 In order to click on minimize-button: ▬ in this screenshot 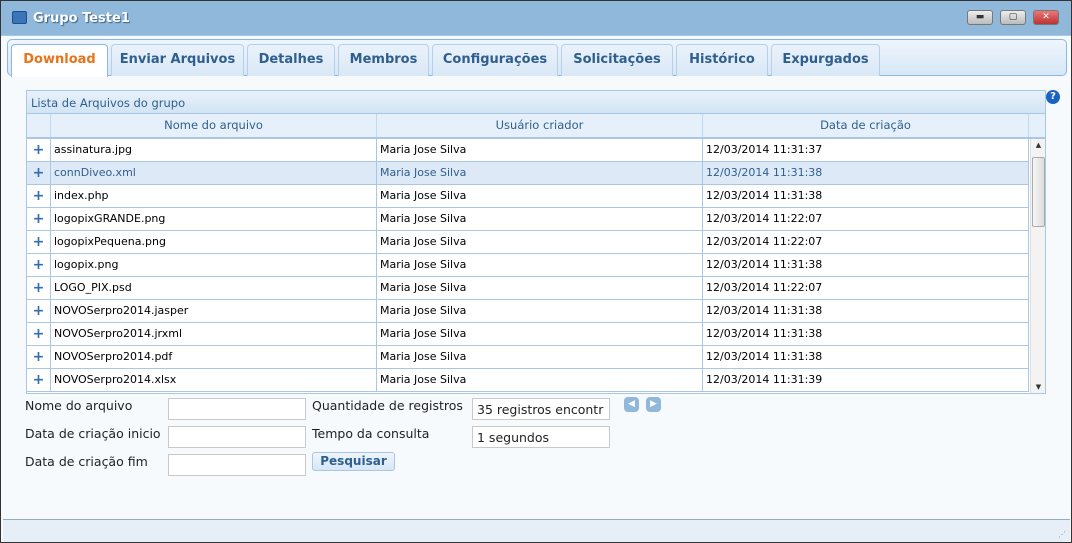, I will do `click(980, 17)`.